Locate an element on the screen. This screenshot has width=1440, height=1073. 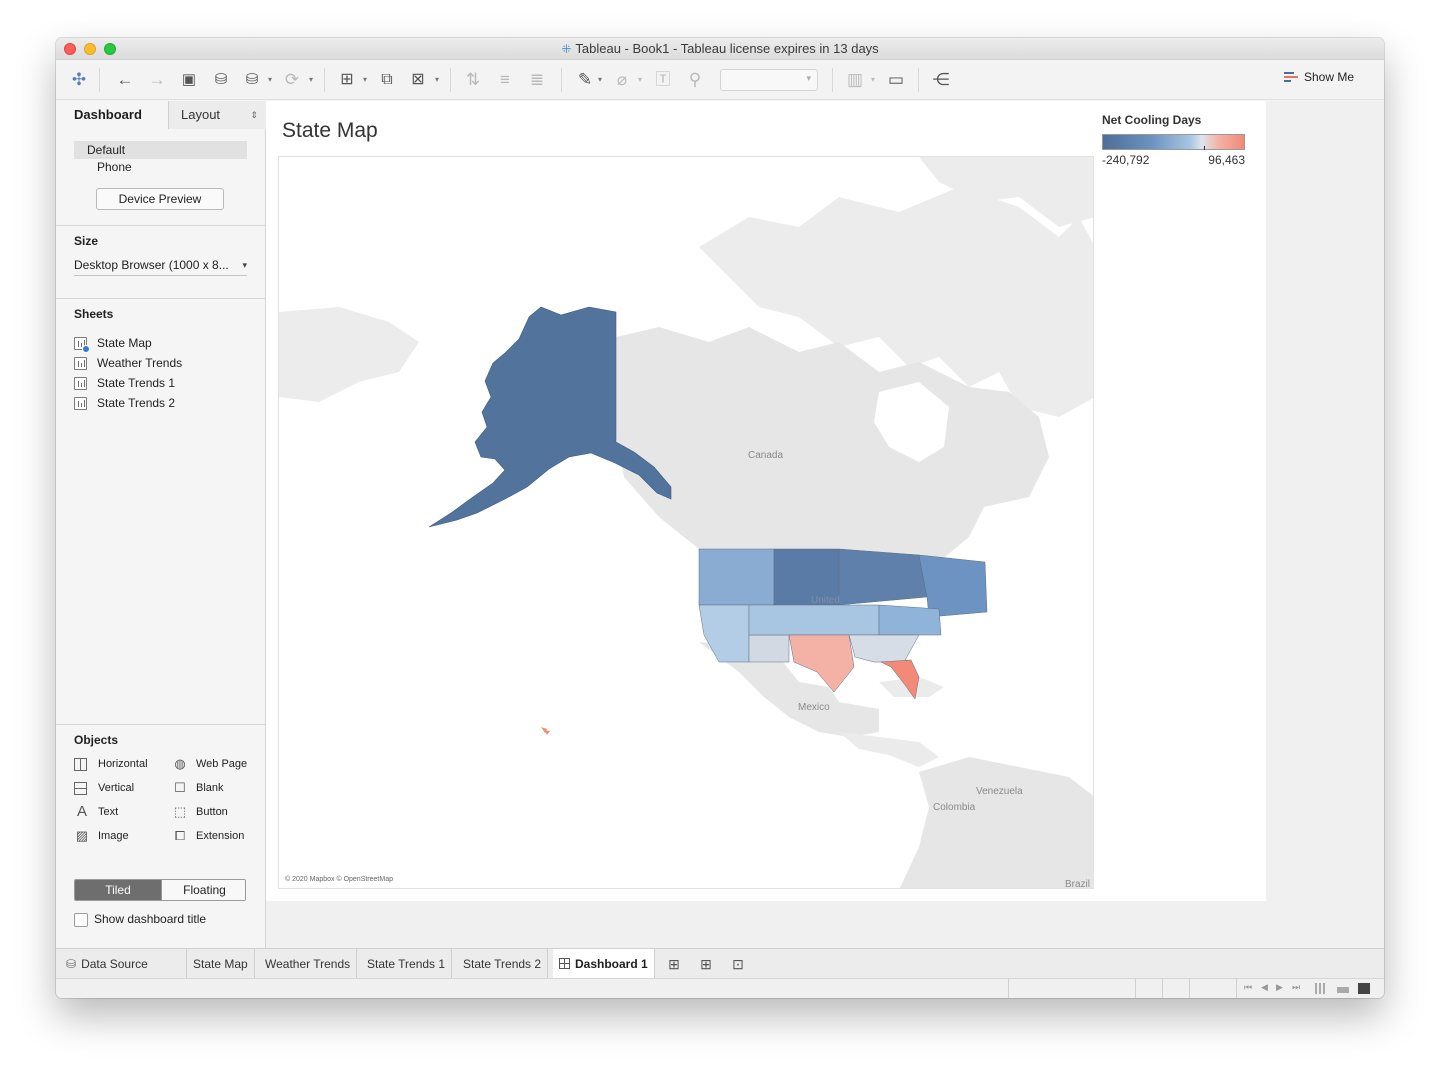
object-blank: ☐ Blank is located at coordinates (197, 788).